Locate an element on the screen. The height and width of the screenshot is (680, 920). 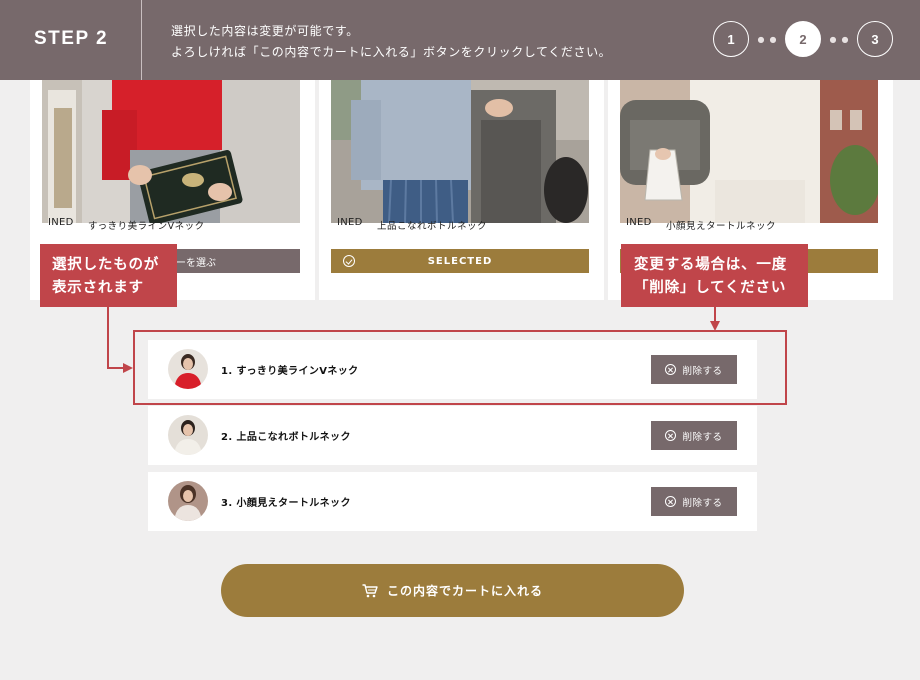
step-2-active: 2 is located at coordinates (803, 39).